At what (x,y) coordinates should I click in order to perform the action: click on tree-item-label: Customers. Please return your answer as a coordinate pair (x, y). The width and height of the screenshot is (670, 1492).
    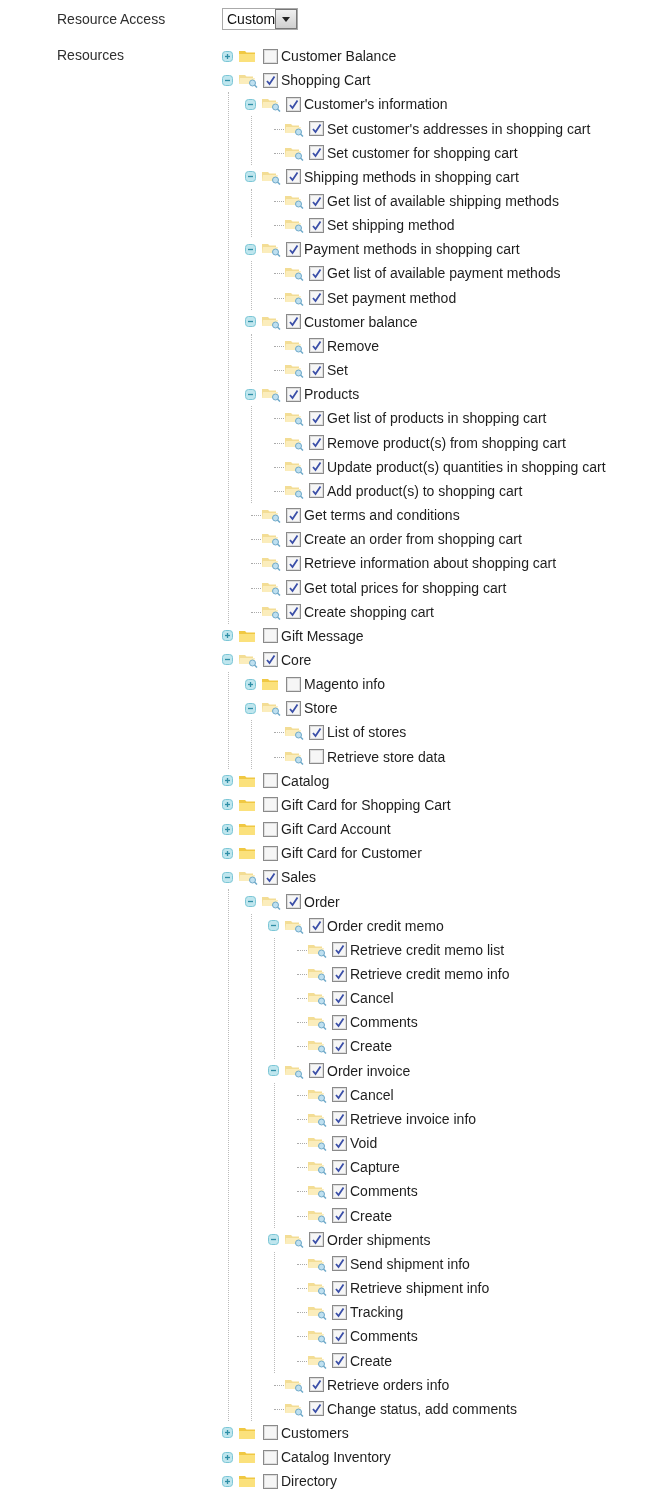
    Looking at the image, I should click on (315, 1433).